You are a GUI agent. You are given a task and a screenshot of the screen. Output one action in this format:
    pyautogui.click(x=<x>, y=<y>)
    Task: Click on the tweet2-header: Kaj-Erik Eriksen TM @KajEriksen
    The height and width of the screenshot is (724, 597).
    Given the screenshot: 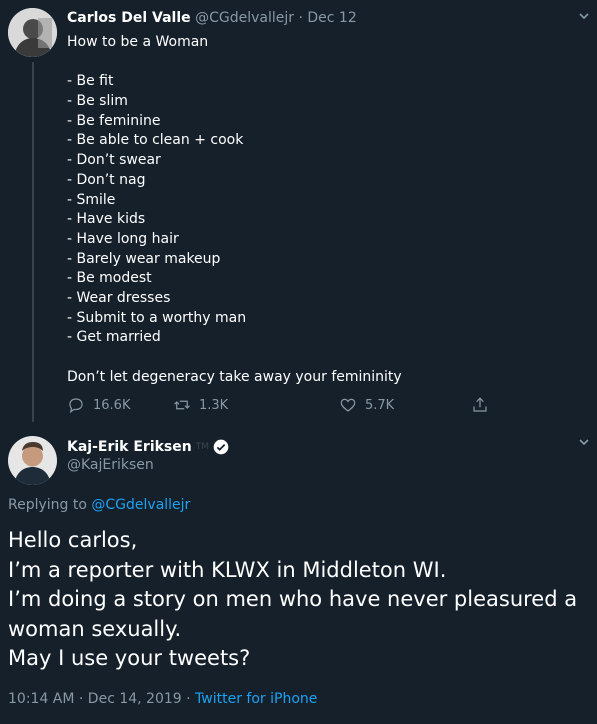 What is the action you would take?
    pyautogui.click(x=148, y=456)
    